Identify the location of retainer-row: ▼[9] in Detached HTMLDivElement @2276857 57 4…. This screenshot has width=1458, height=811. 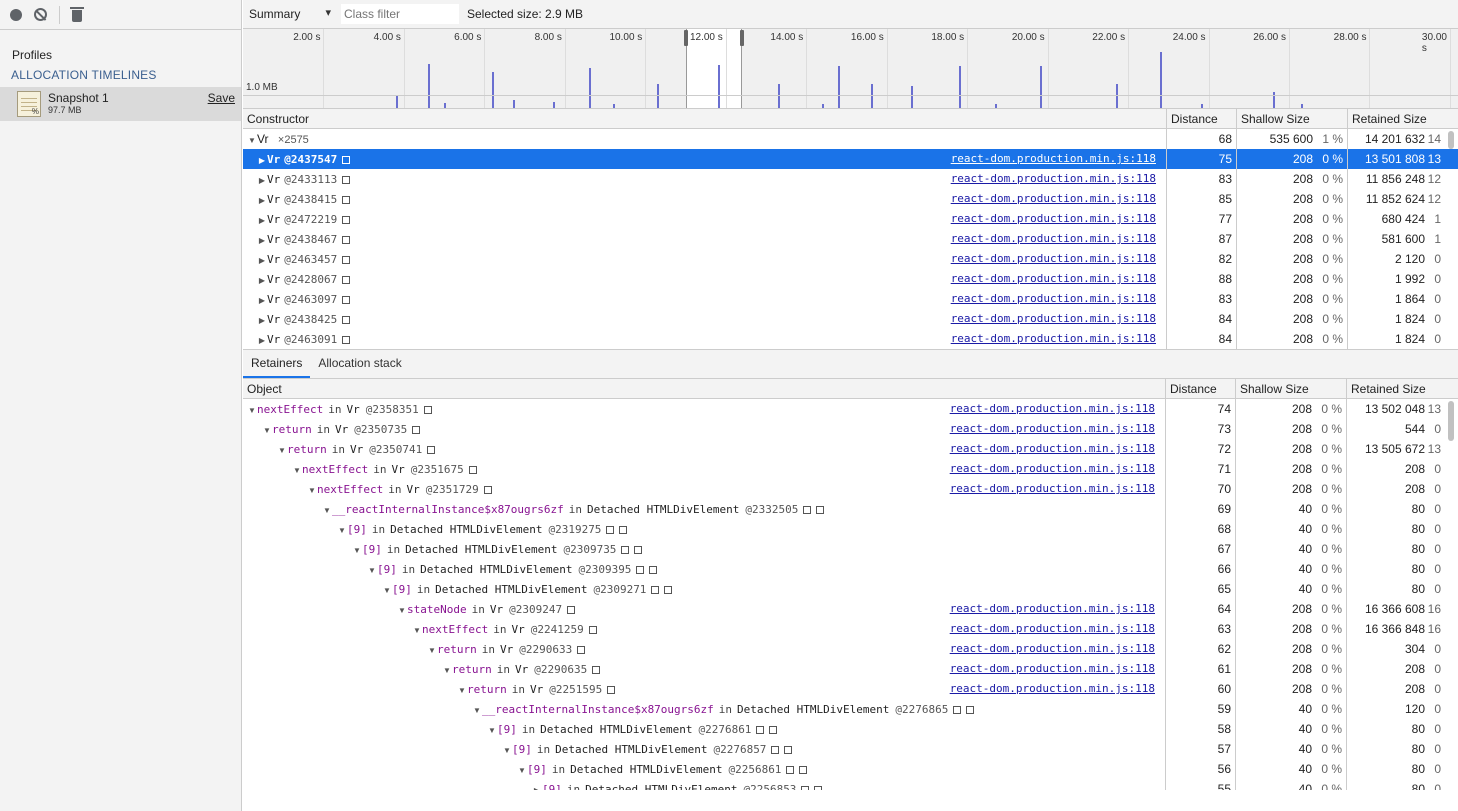
(850, 749).